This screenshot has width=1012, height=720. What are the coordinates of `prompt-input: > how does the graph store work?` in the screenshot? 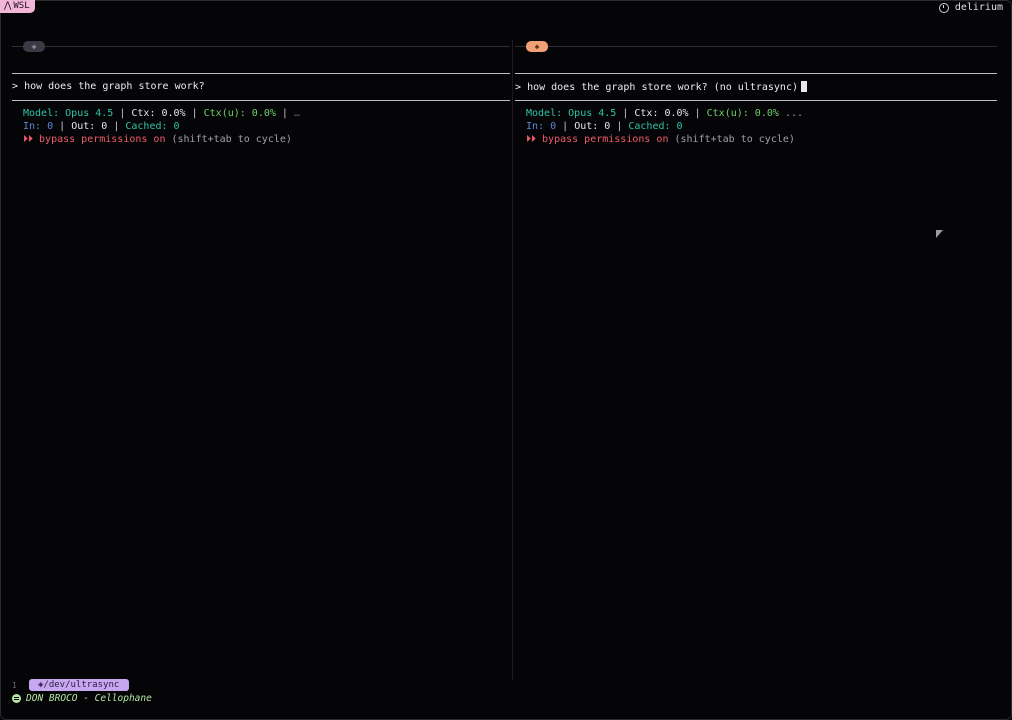 It's located at (108, 86).